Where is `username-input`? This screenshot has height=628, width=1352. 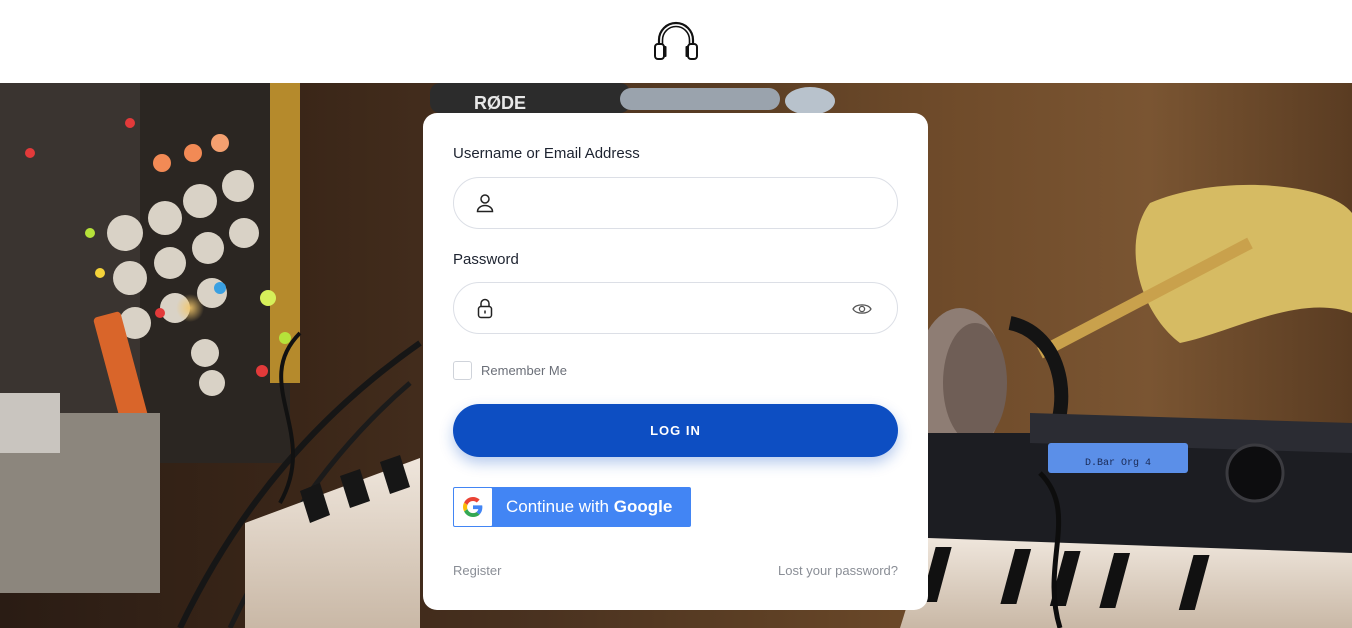
username-input is located at coordinates (676, 203).